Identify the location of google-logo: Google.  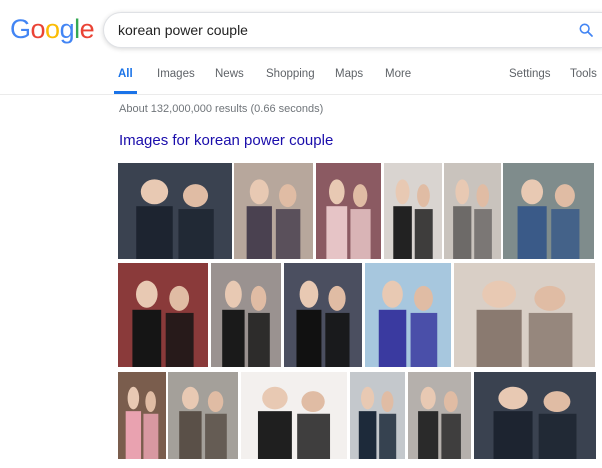
(52, 29).